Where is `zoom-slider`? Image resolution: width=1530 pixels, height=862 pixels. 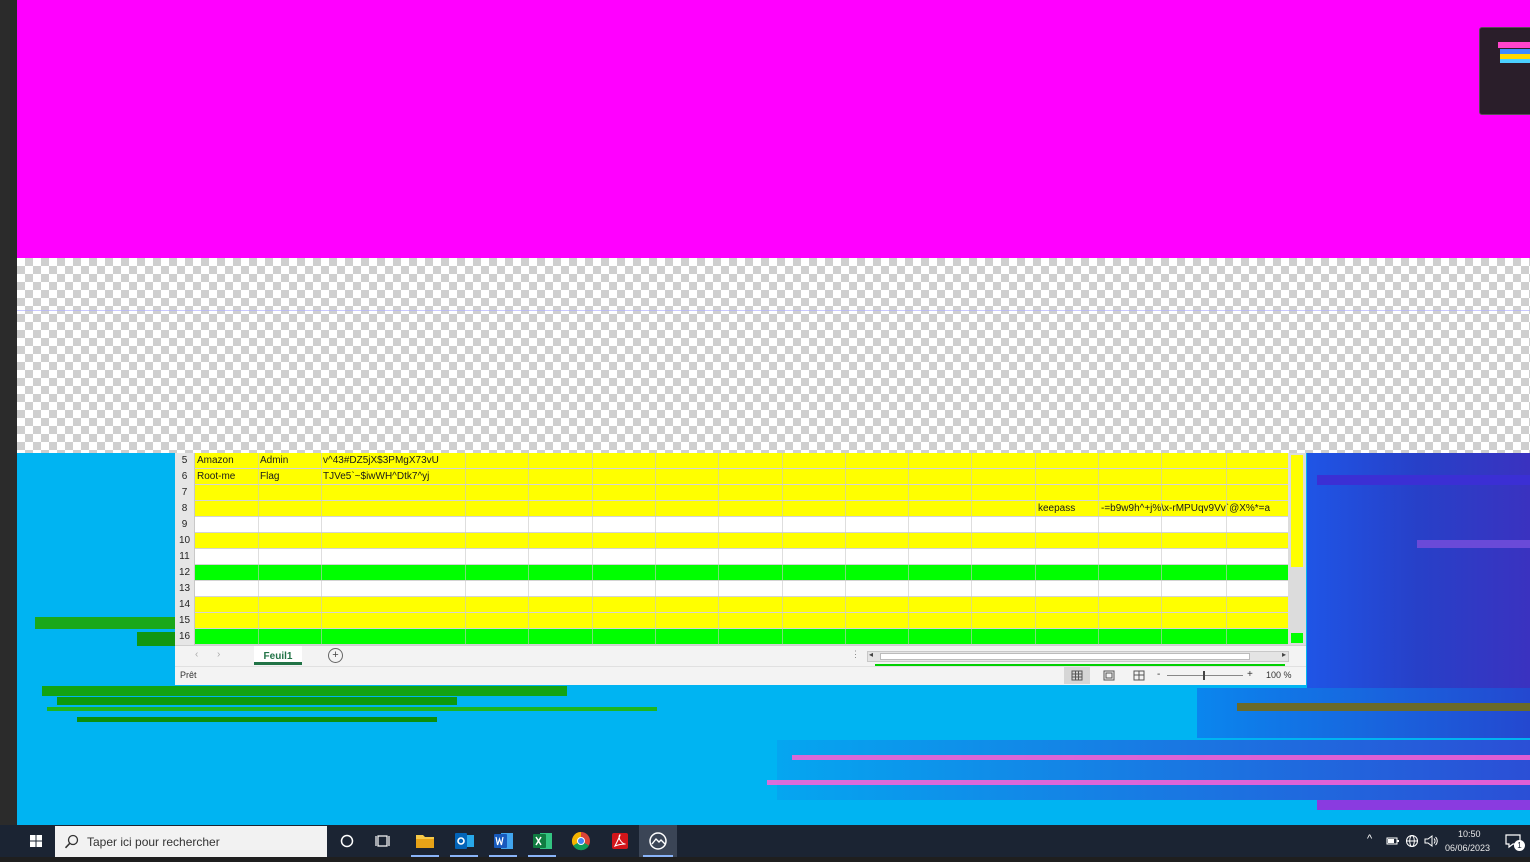 zoom-slider is located at coordinates (1205, 675).